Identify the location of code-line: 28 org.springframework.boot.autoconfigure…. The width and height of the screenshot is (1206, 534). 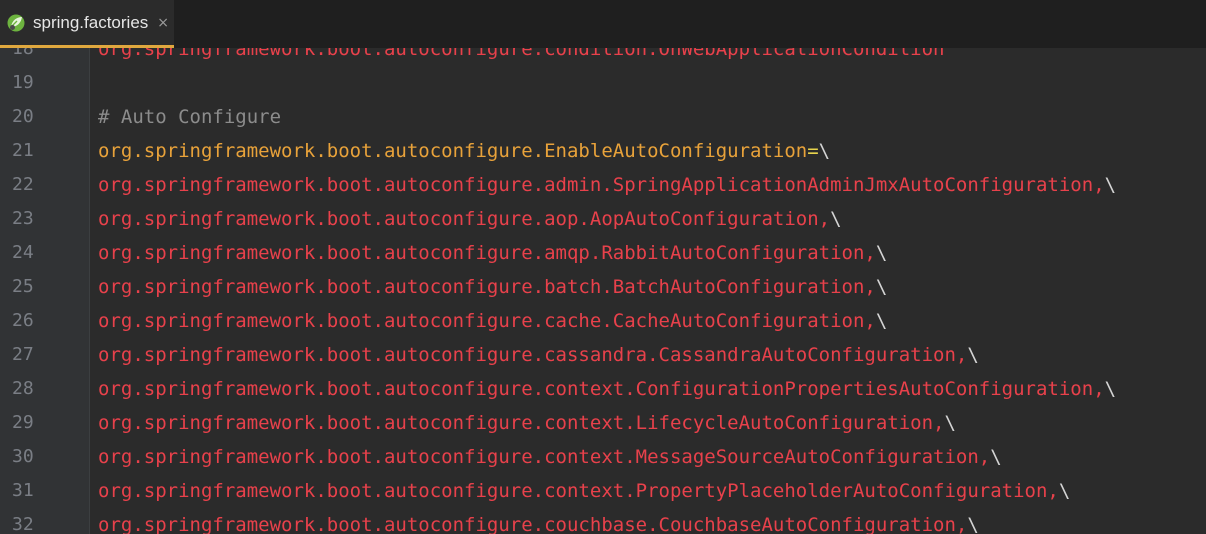
(603, 389).